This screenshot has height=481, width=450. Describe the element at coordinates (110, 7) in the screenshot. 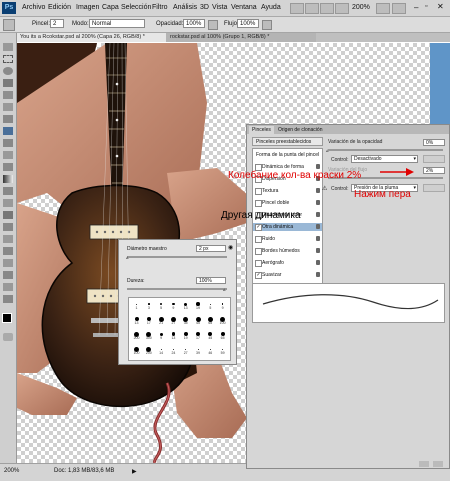

I see `menu-capa: Capa` at that location.